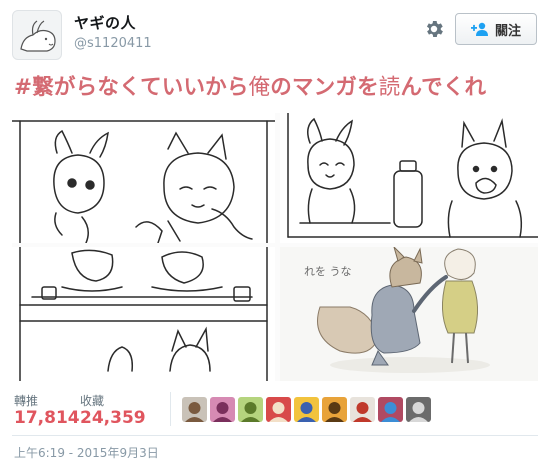 The height and width of the screenshot is (474, 550). I want to click on goat-avatar-icon, so click(38, 36).